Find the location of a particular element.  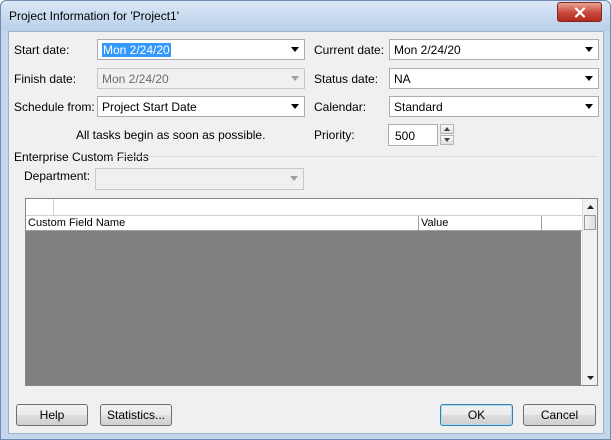

calendar-value: Standard is located at coordinates (418, 107).